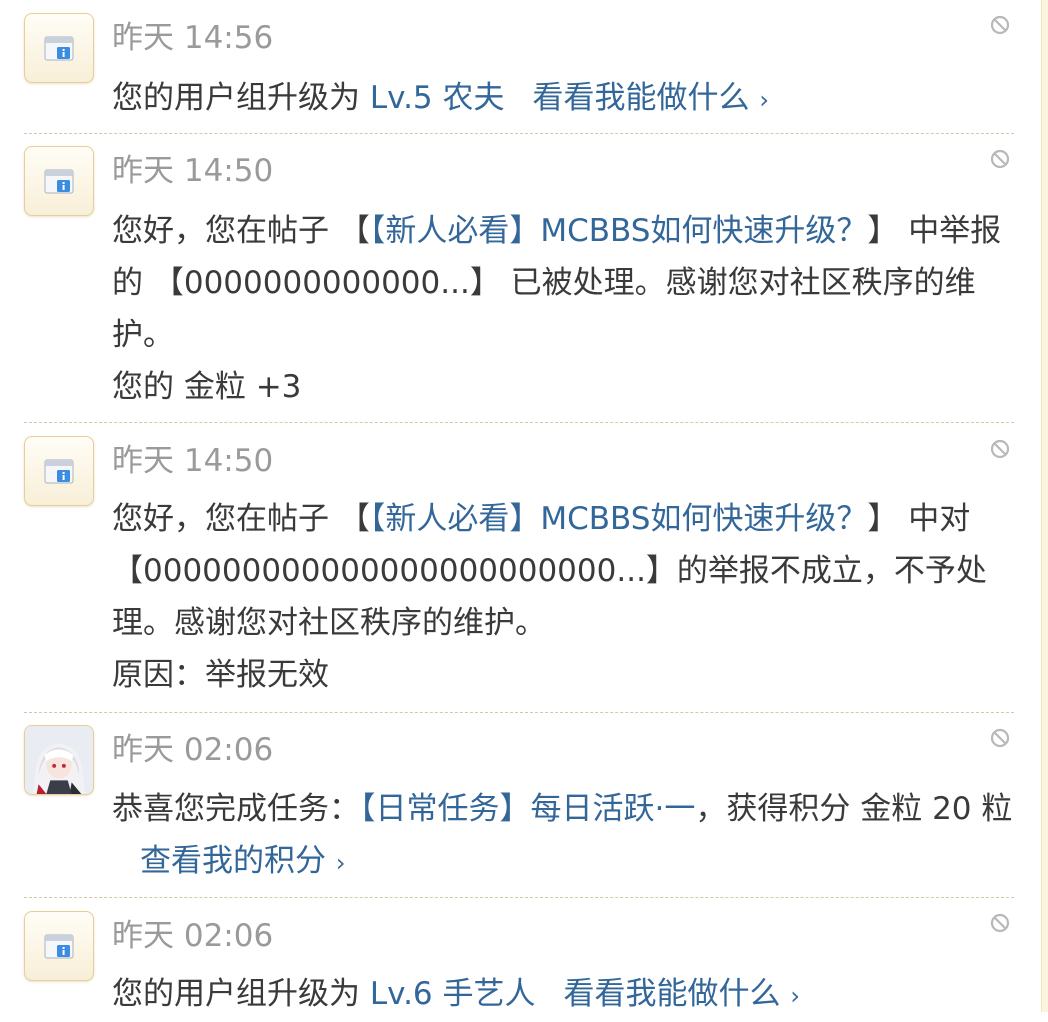  Describe the element at coordinates (527, 809) in the screenshot. I see `task-link: 【日常任务】每日活跃·一` at that location.